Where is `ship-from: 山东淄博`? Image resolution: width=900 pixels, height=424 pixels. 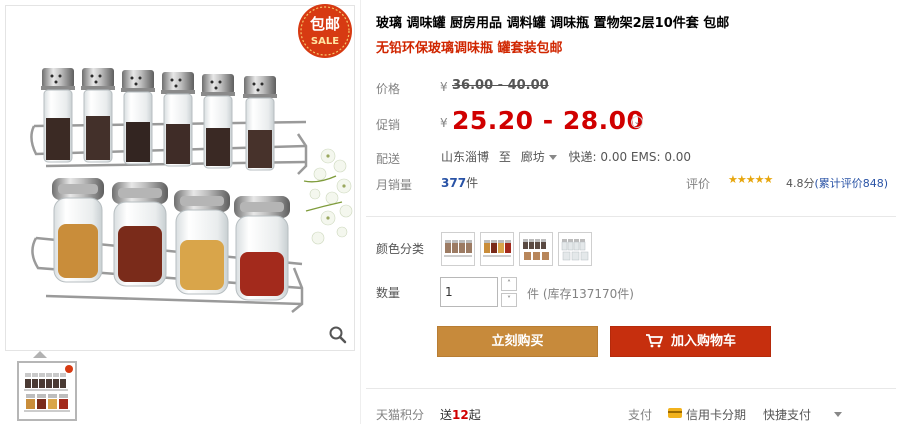 ship-from: 山东淄博 is located at coordinates (465, 157).